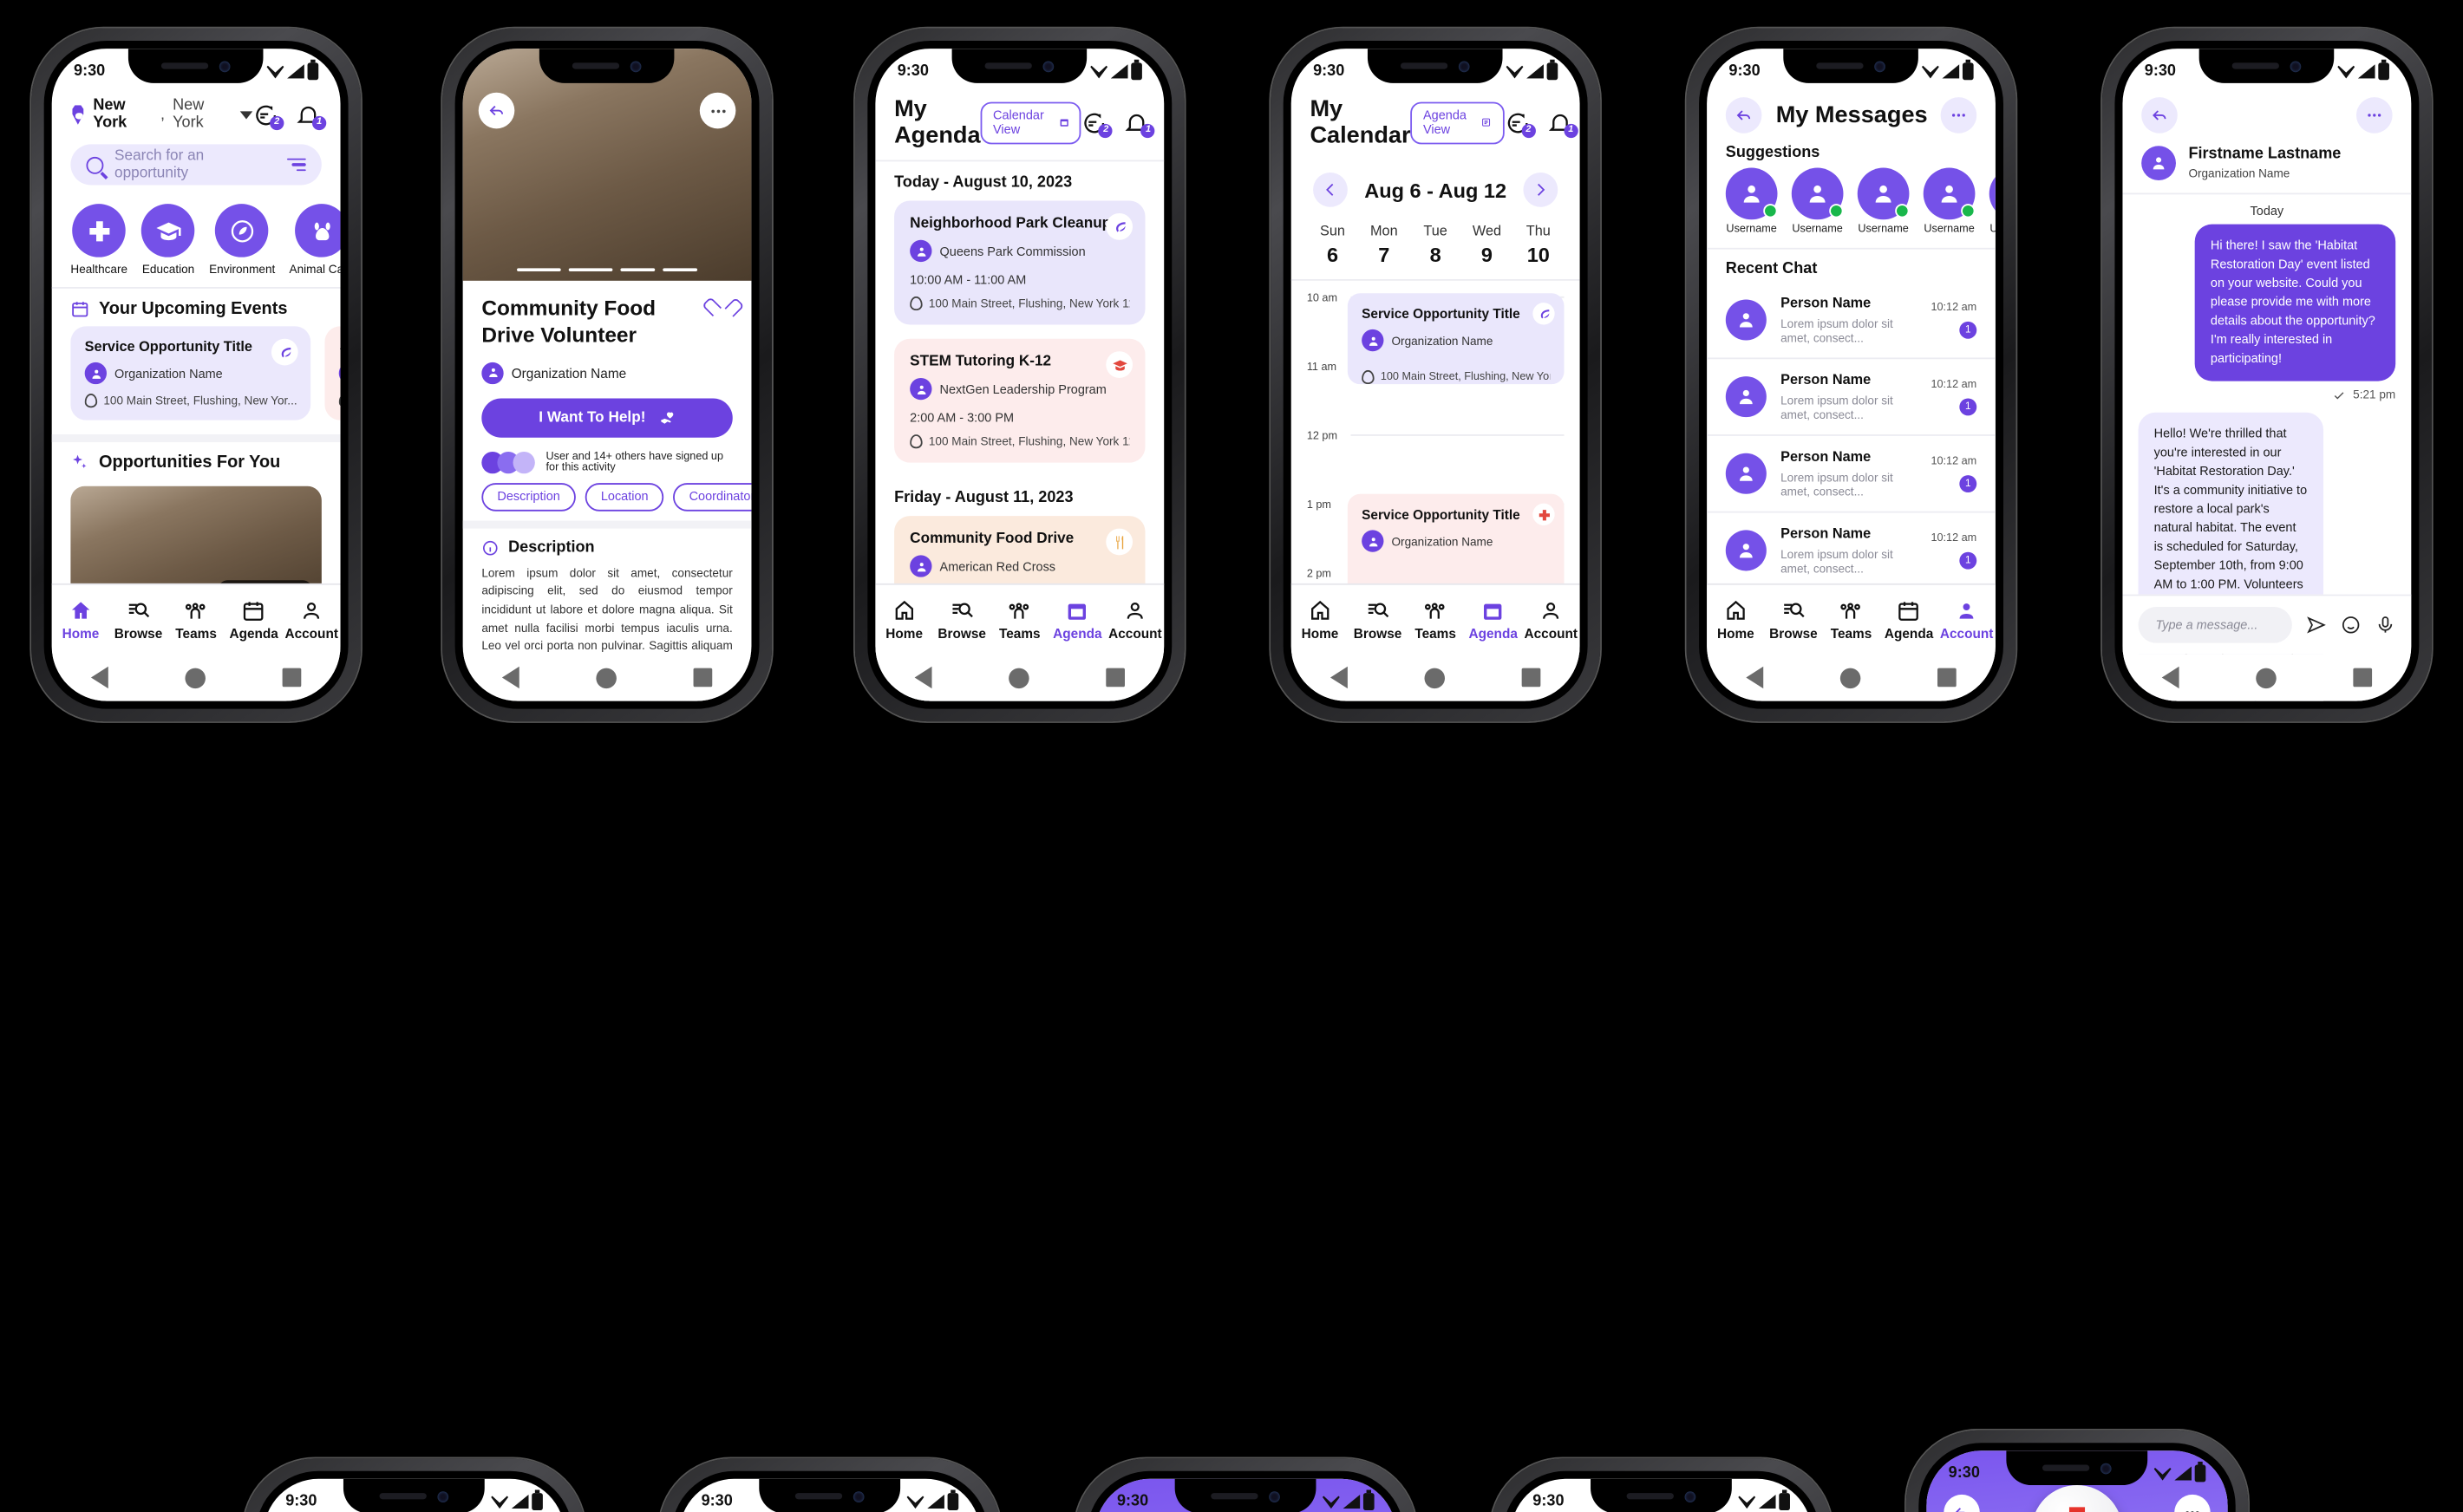 This screenshot has height=1512, width=2463. I want to click on pill-description: Description, so click(528, 497).